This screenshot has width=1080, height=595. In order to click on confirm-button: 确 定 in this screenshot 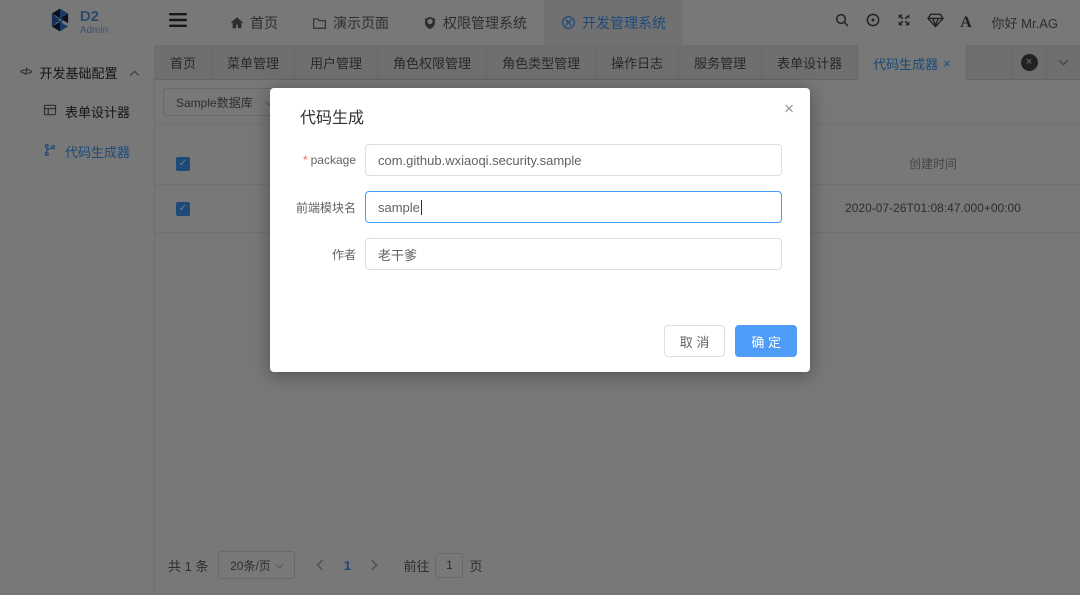, I will do `click(766, 341)`.